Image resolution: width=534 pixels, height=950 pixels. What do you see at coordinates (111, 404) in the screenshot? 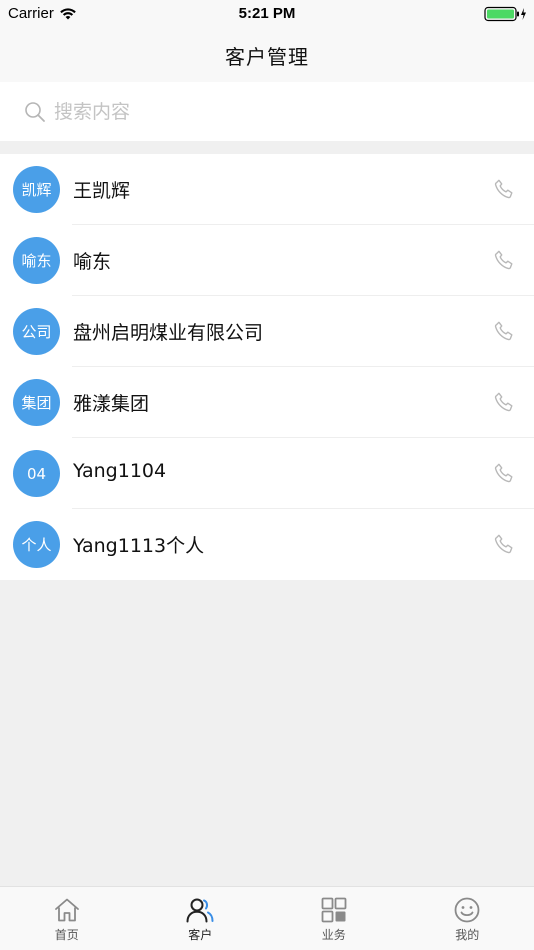
I see `customer-name: 雅漾集团` at bounding box center [111, 404].